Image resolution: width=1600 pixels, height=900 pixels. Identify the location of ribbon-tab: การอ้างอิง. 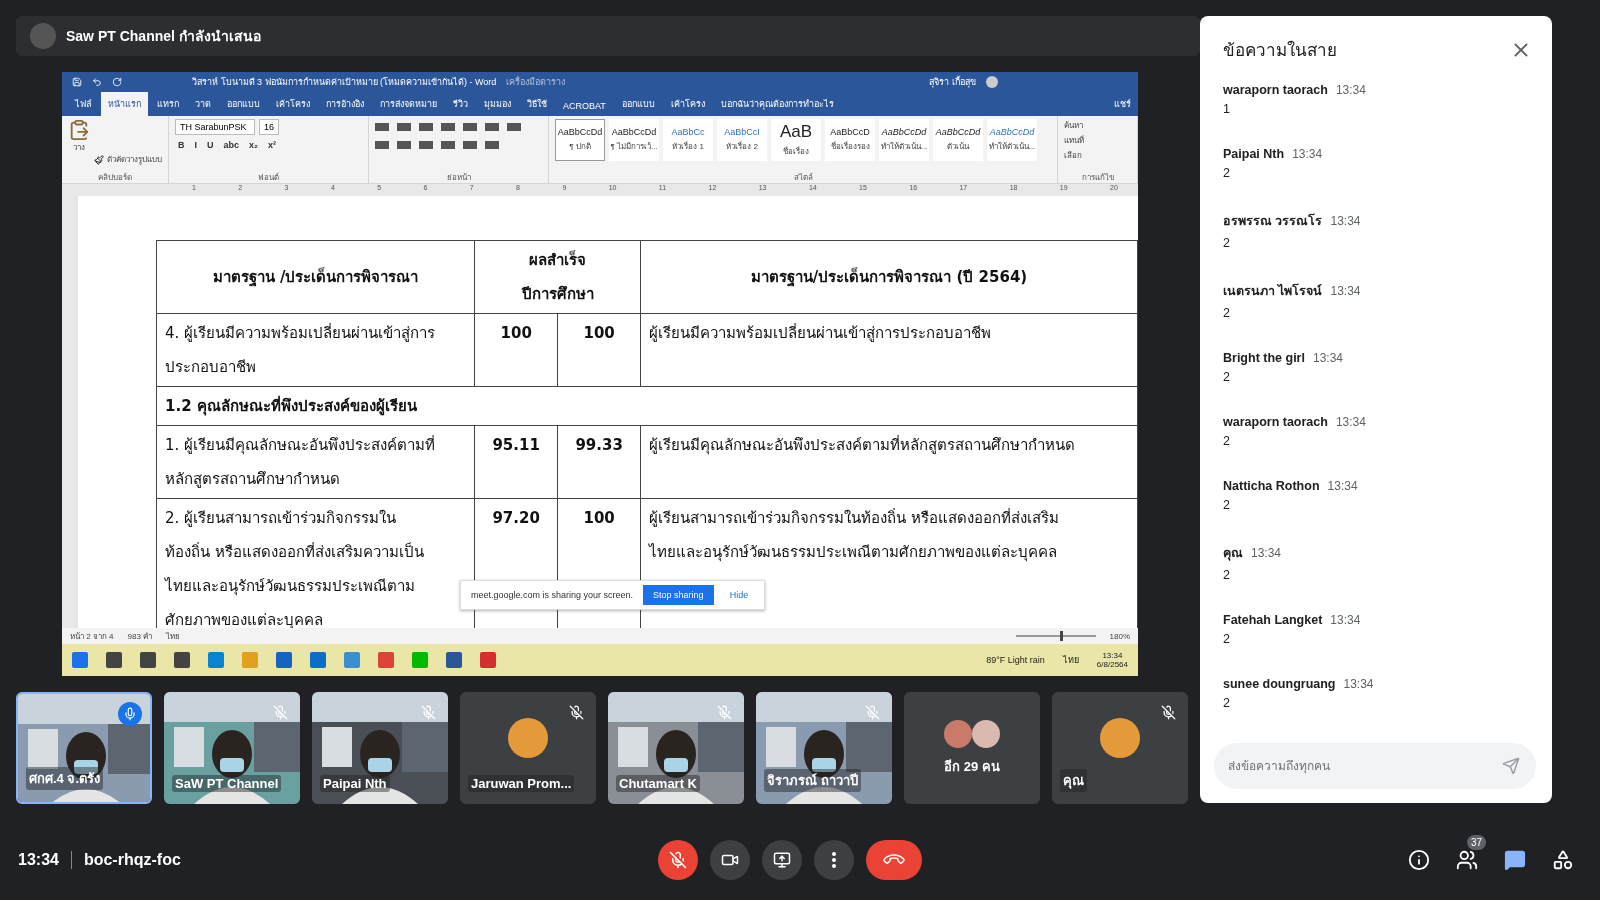
(345, 104).